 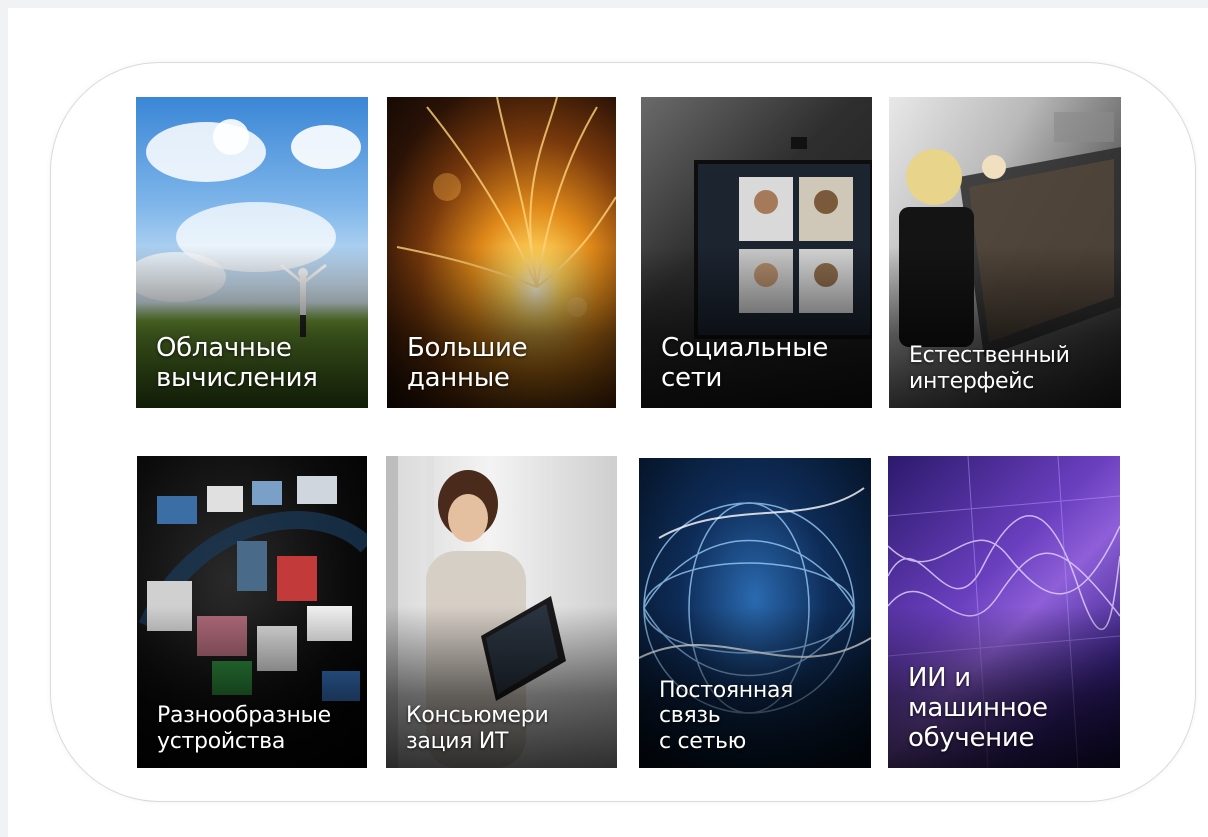 I want to click on tile-constant-connectivity: Постоянная связь с сетью, so click(x=755, y=613).